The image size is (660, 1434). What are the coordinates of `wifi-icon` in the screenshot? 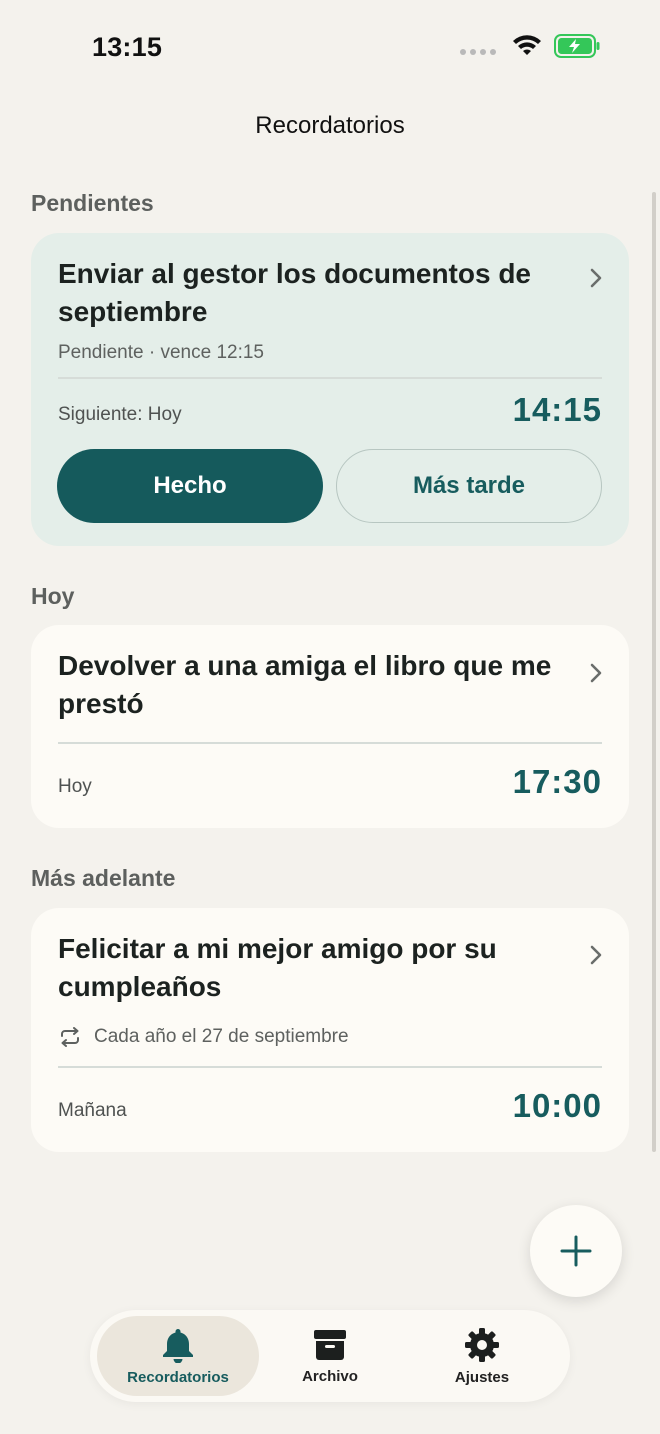 It's located at (527, 45).